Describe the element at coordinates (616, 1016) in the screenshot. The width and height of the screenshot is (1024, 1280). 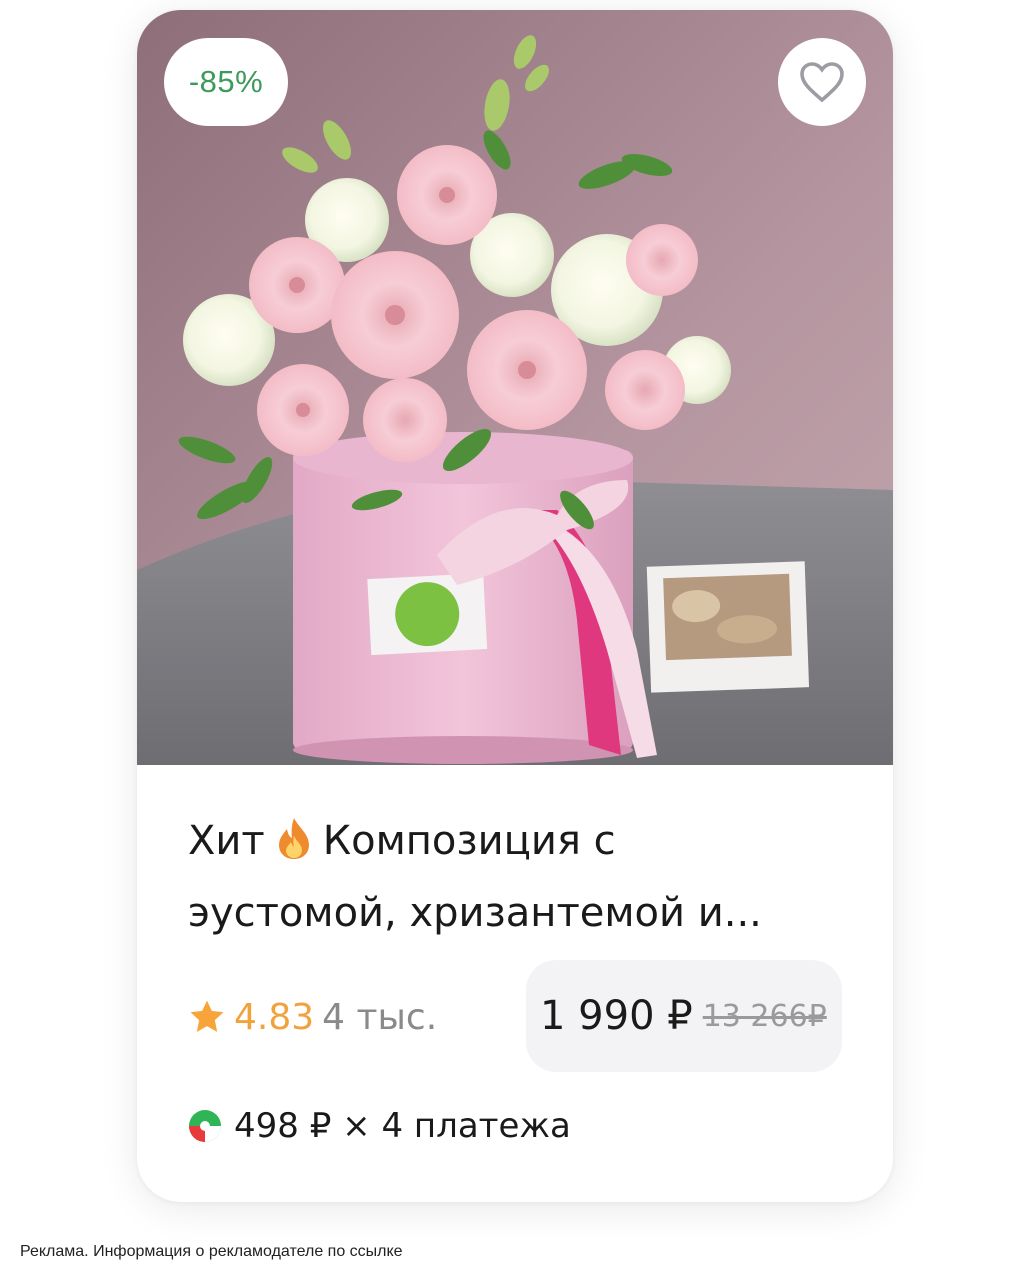
I see `current-price: 1 990 ₽` at that location.